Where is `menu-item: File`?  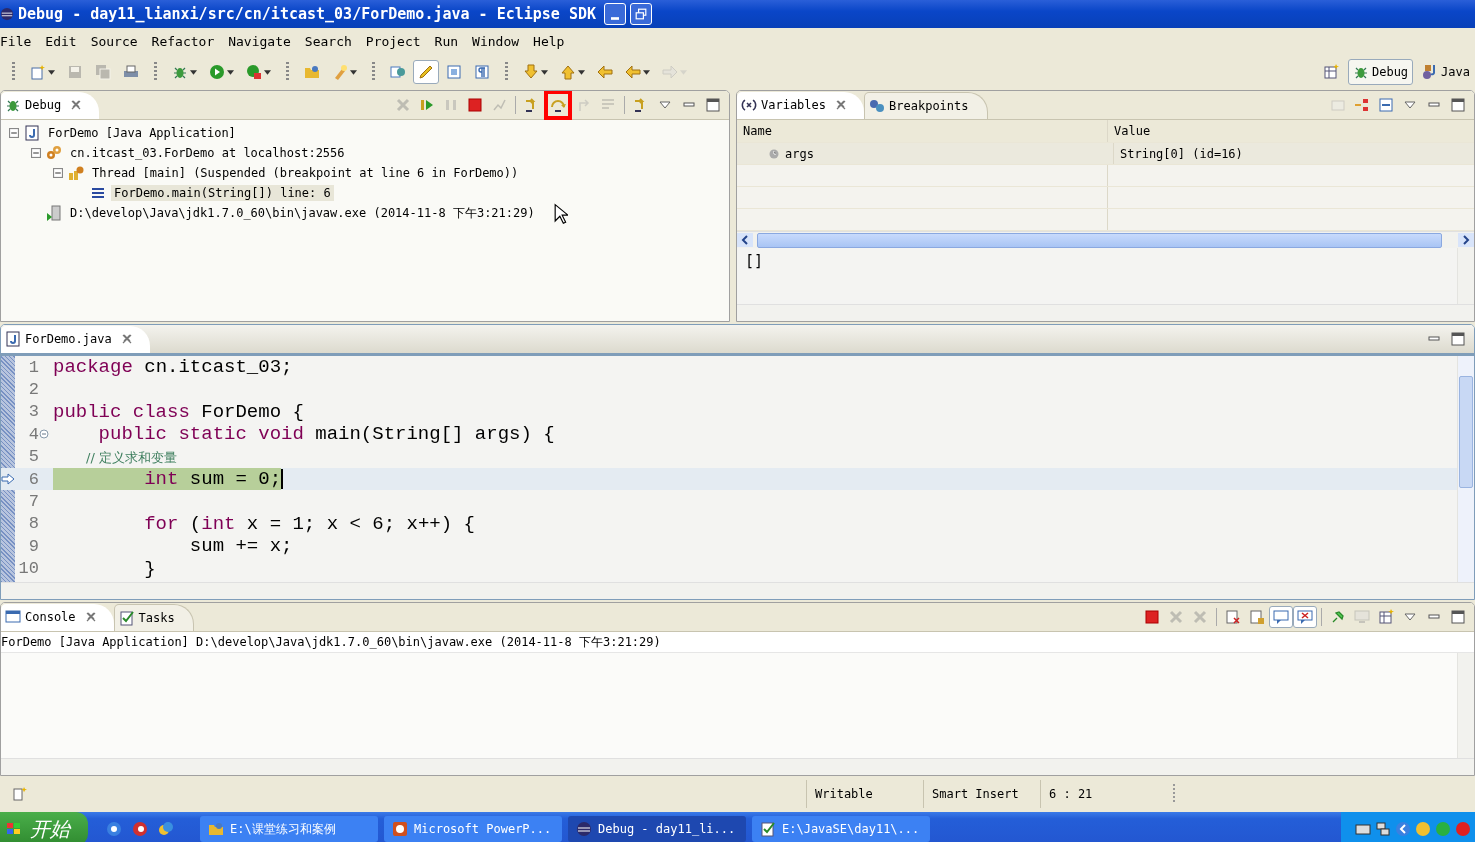 menu-item: File is located at coordinates (19, 41).